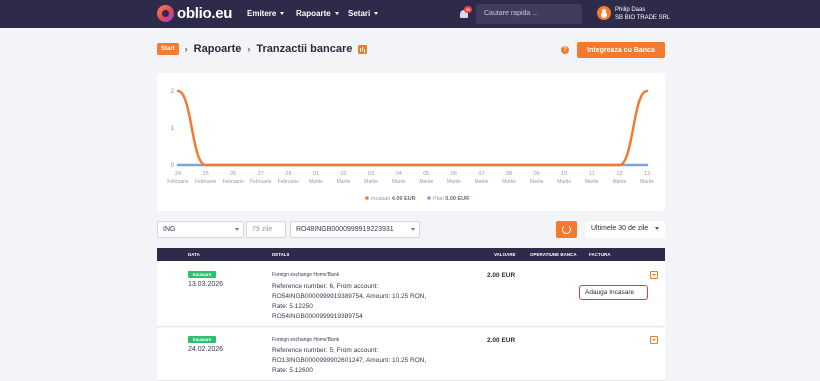 This screenshot has height=381, width=820. Describe the element at coordinates (178, 174) in the screenshot. I see `x-tick-label: 24` at that location.